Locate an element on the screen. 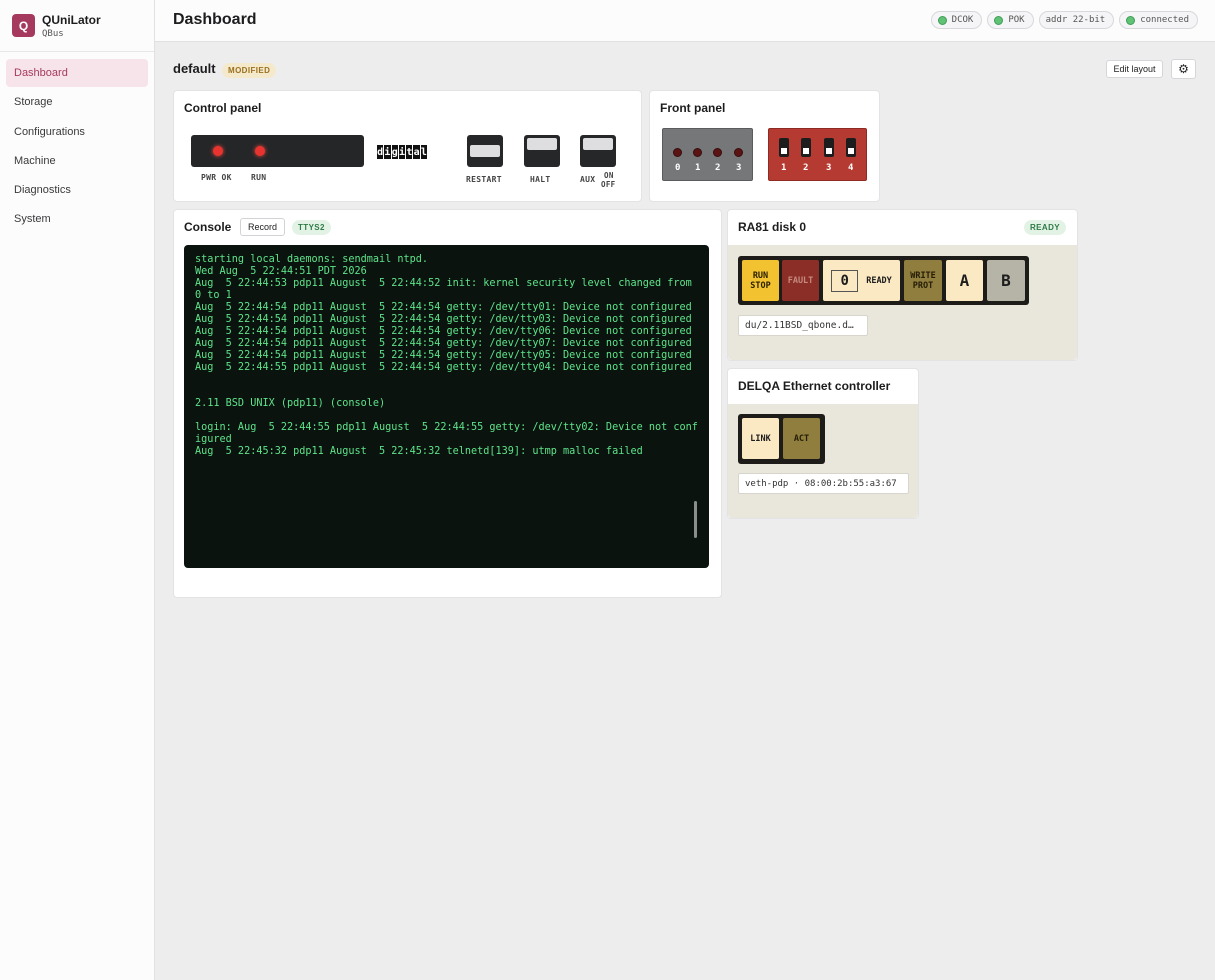  led-bank: 0 1 2 3 is located at coordinates (707, 154).